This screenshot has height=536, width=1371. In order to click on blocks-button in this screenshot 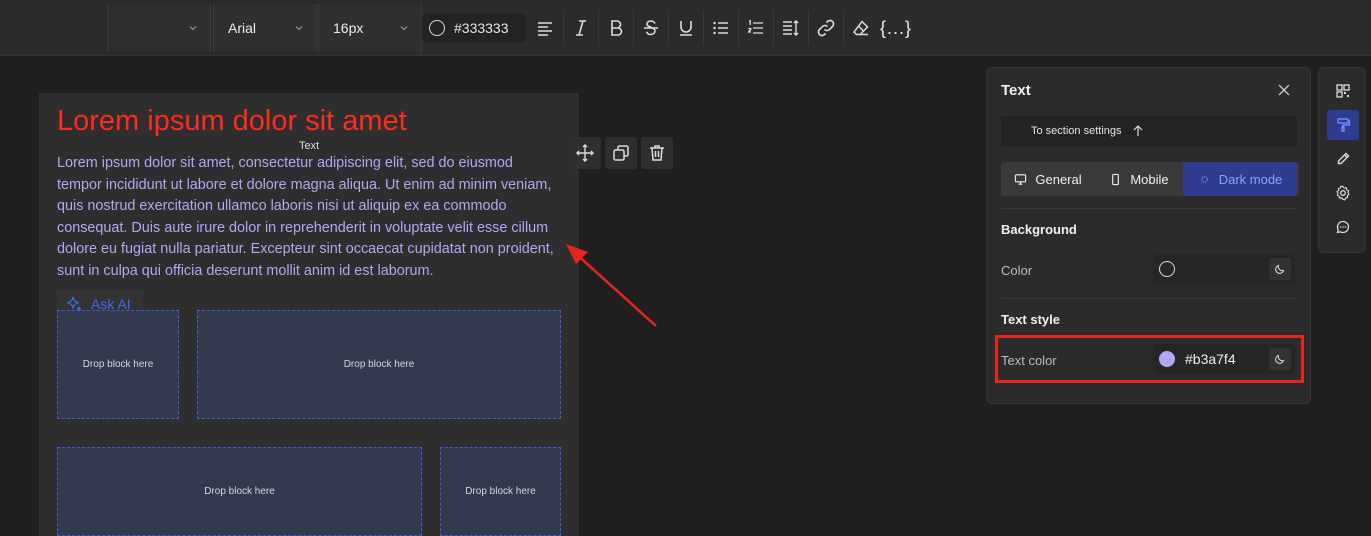, I will do `click(1343, 91)`.